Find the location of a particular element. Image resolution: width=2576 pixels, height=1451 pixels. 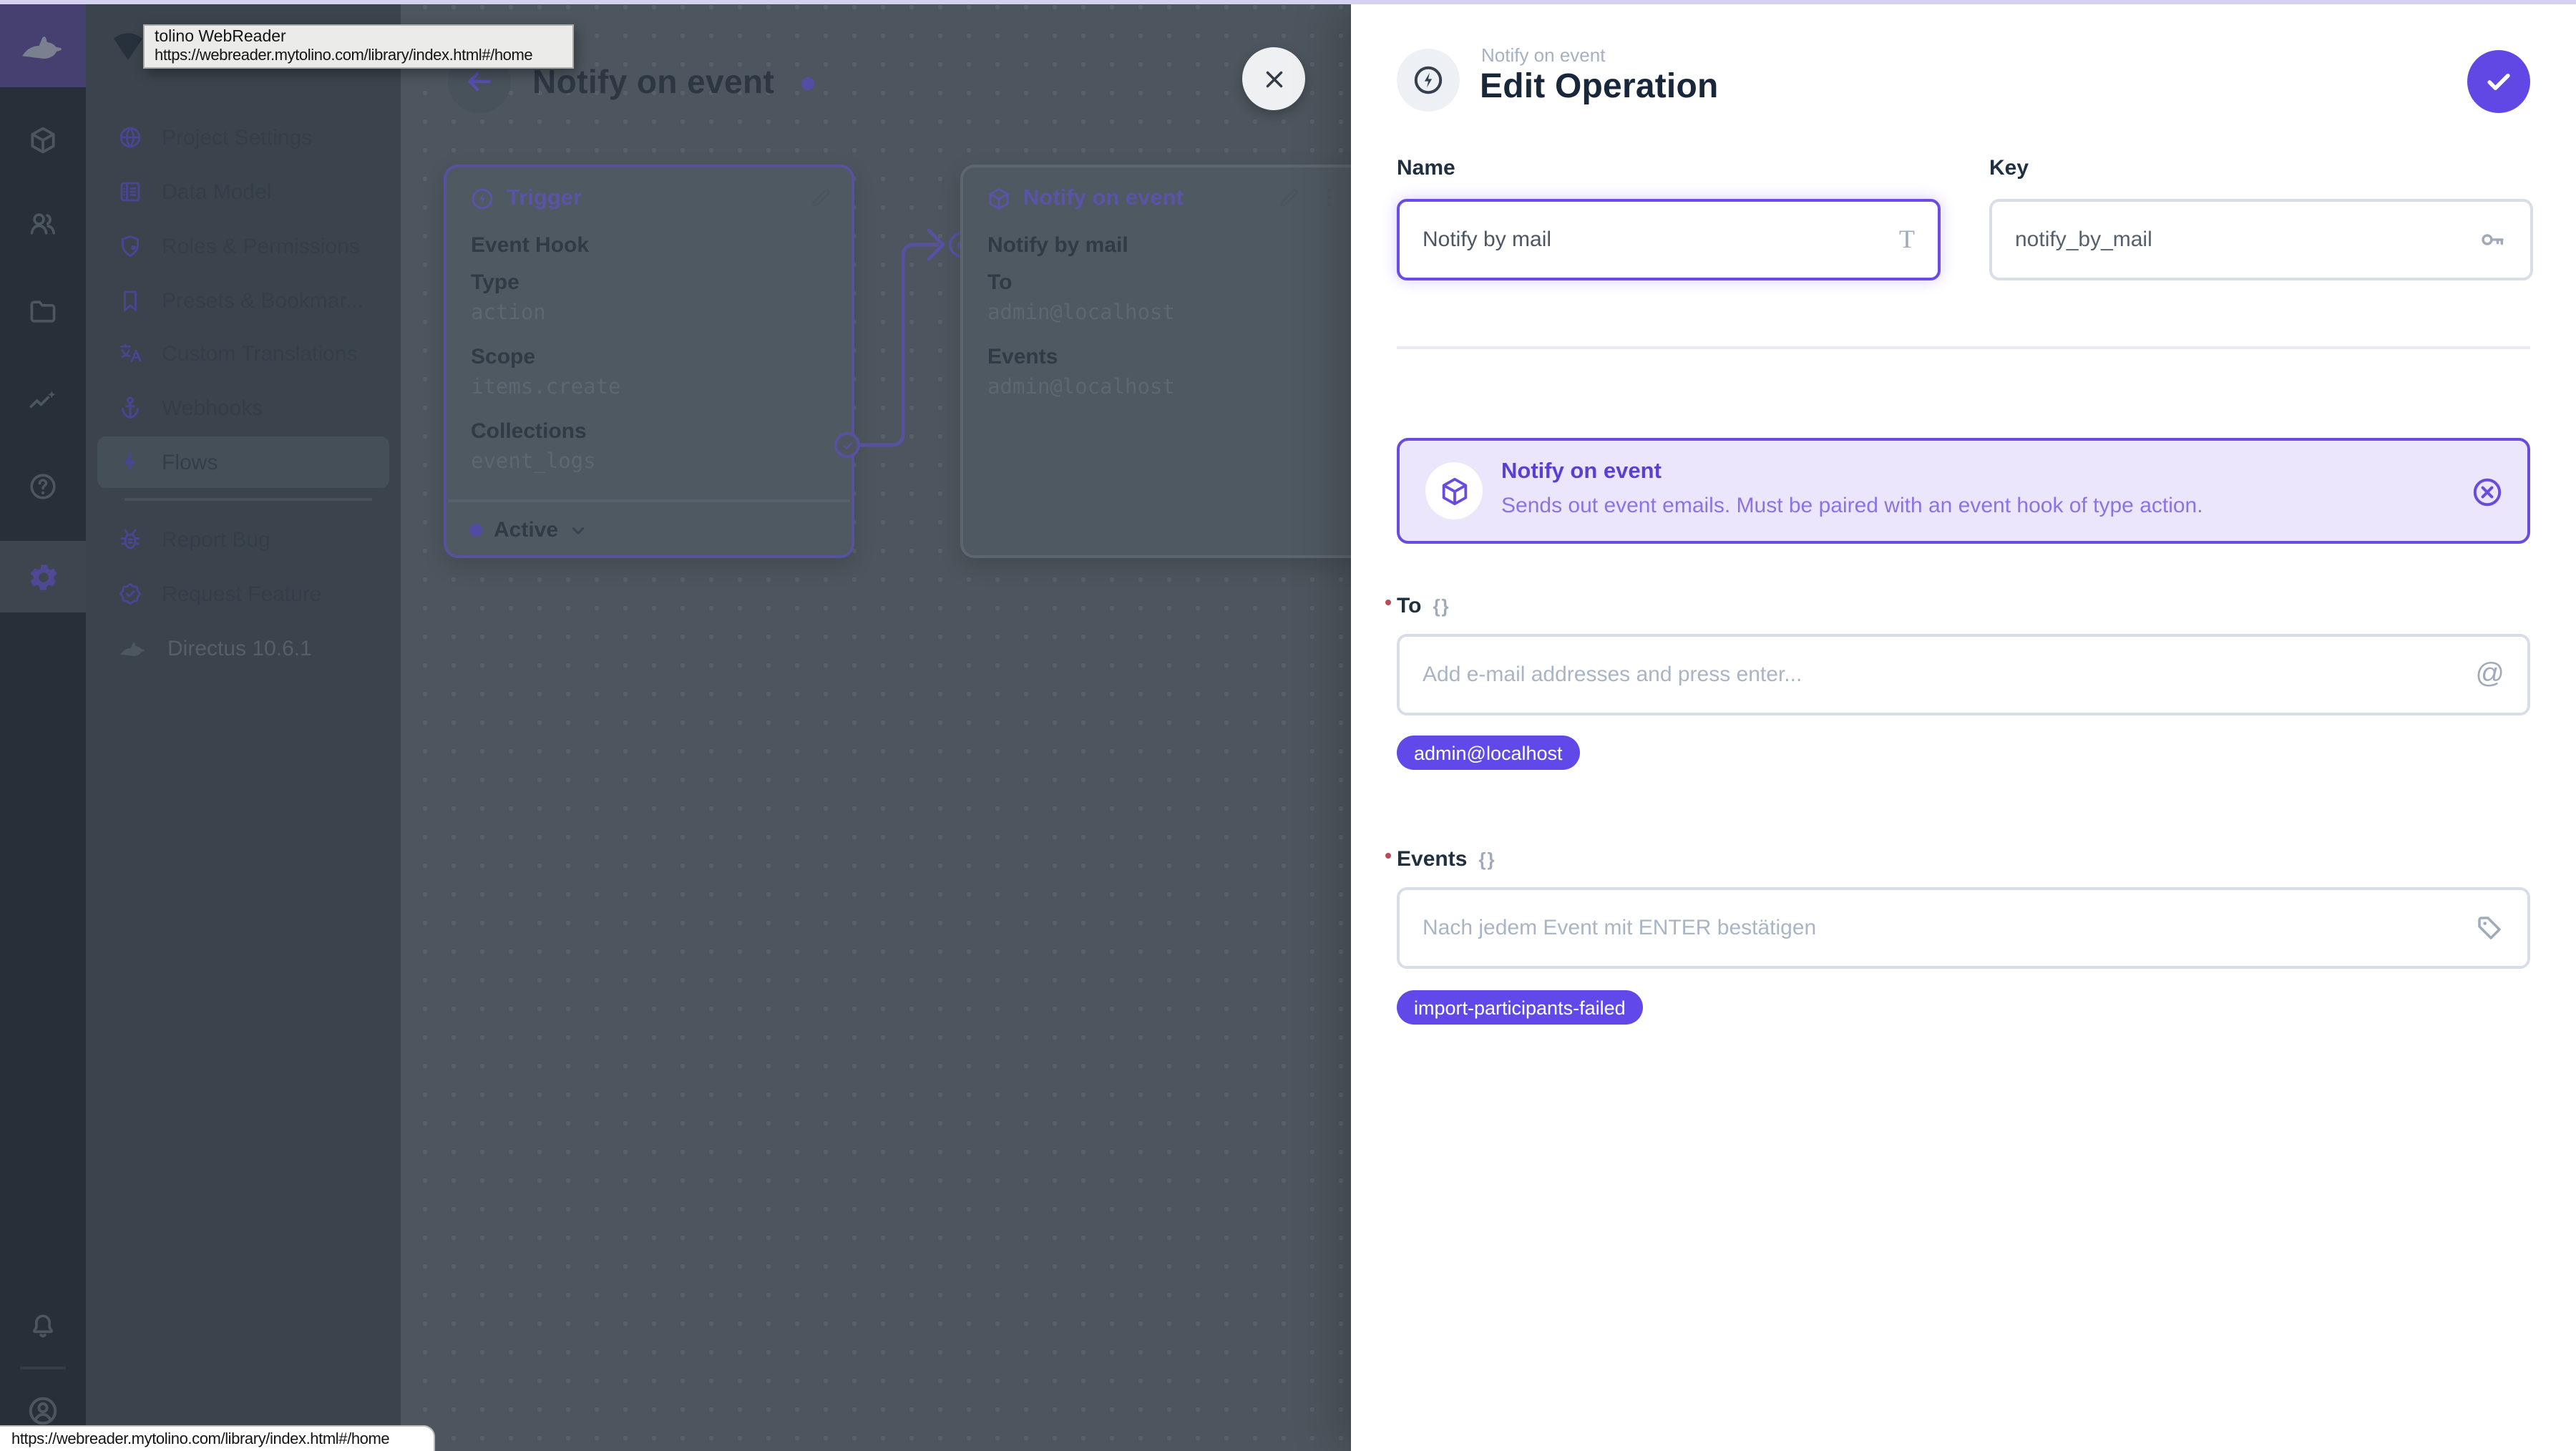

trigger-resolve-handle is located at coordinates (847, 445).